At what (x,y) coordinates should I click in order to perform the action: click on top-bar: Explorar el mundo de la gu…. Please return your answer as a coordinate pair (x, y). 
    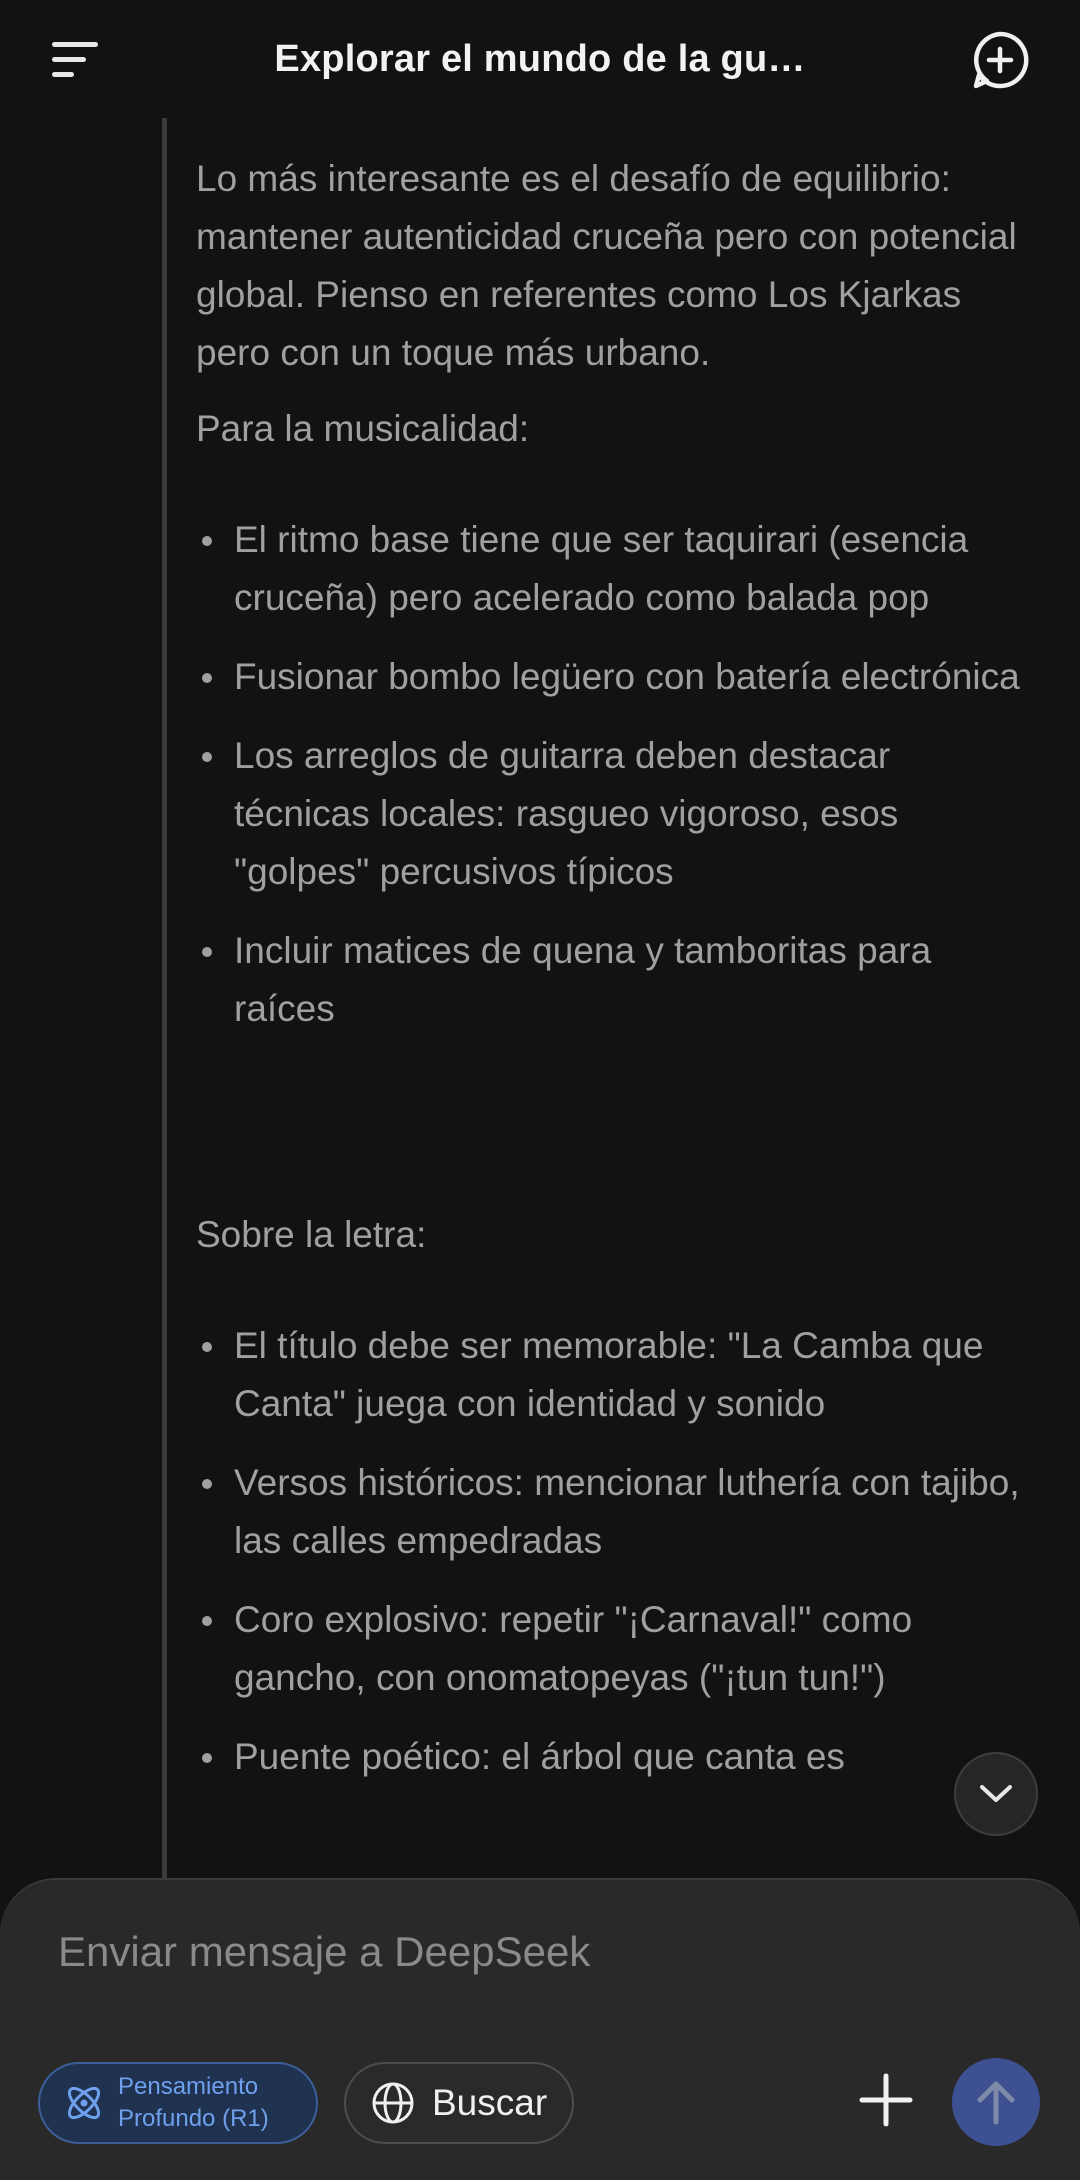
    Looking at the image, I should click on (540, 59).